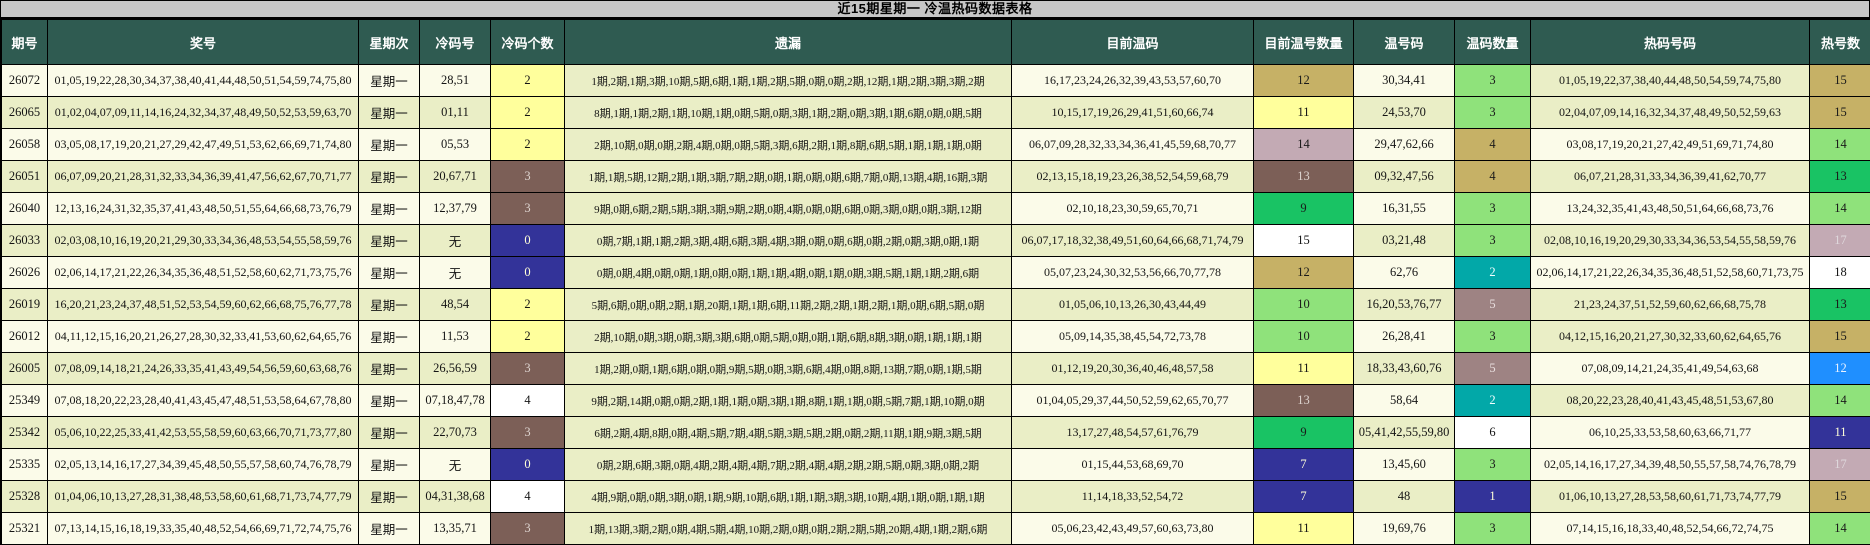  What do you see at coordinates (528, 241) in the screenshot?
I see `cell-cold_count: 0` at bounding box center [528, 241].